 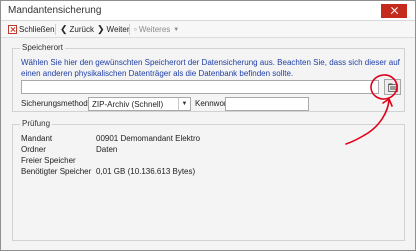 I want to click on folder-browse-icon, so click(x=392, y=87).